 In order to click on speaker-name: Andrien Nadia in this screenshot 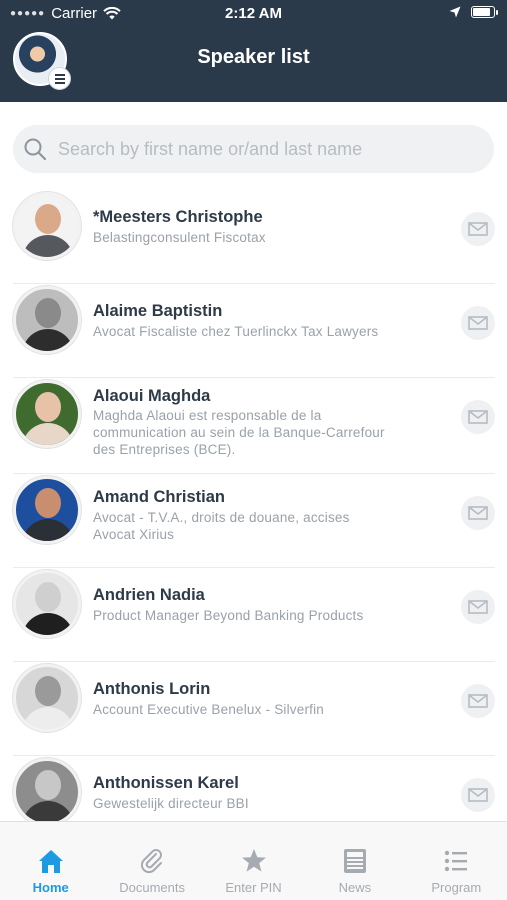, I will do `click(149, 595)`.